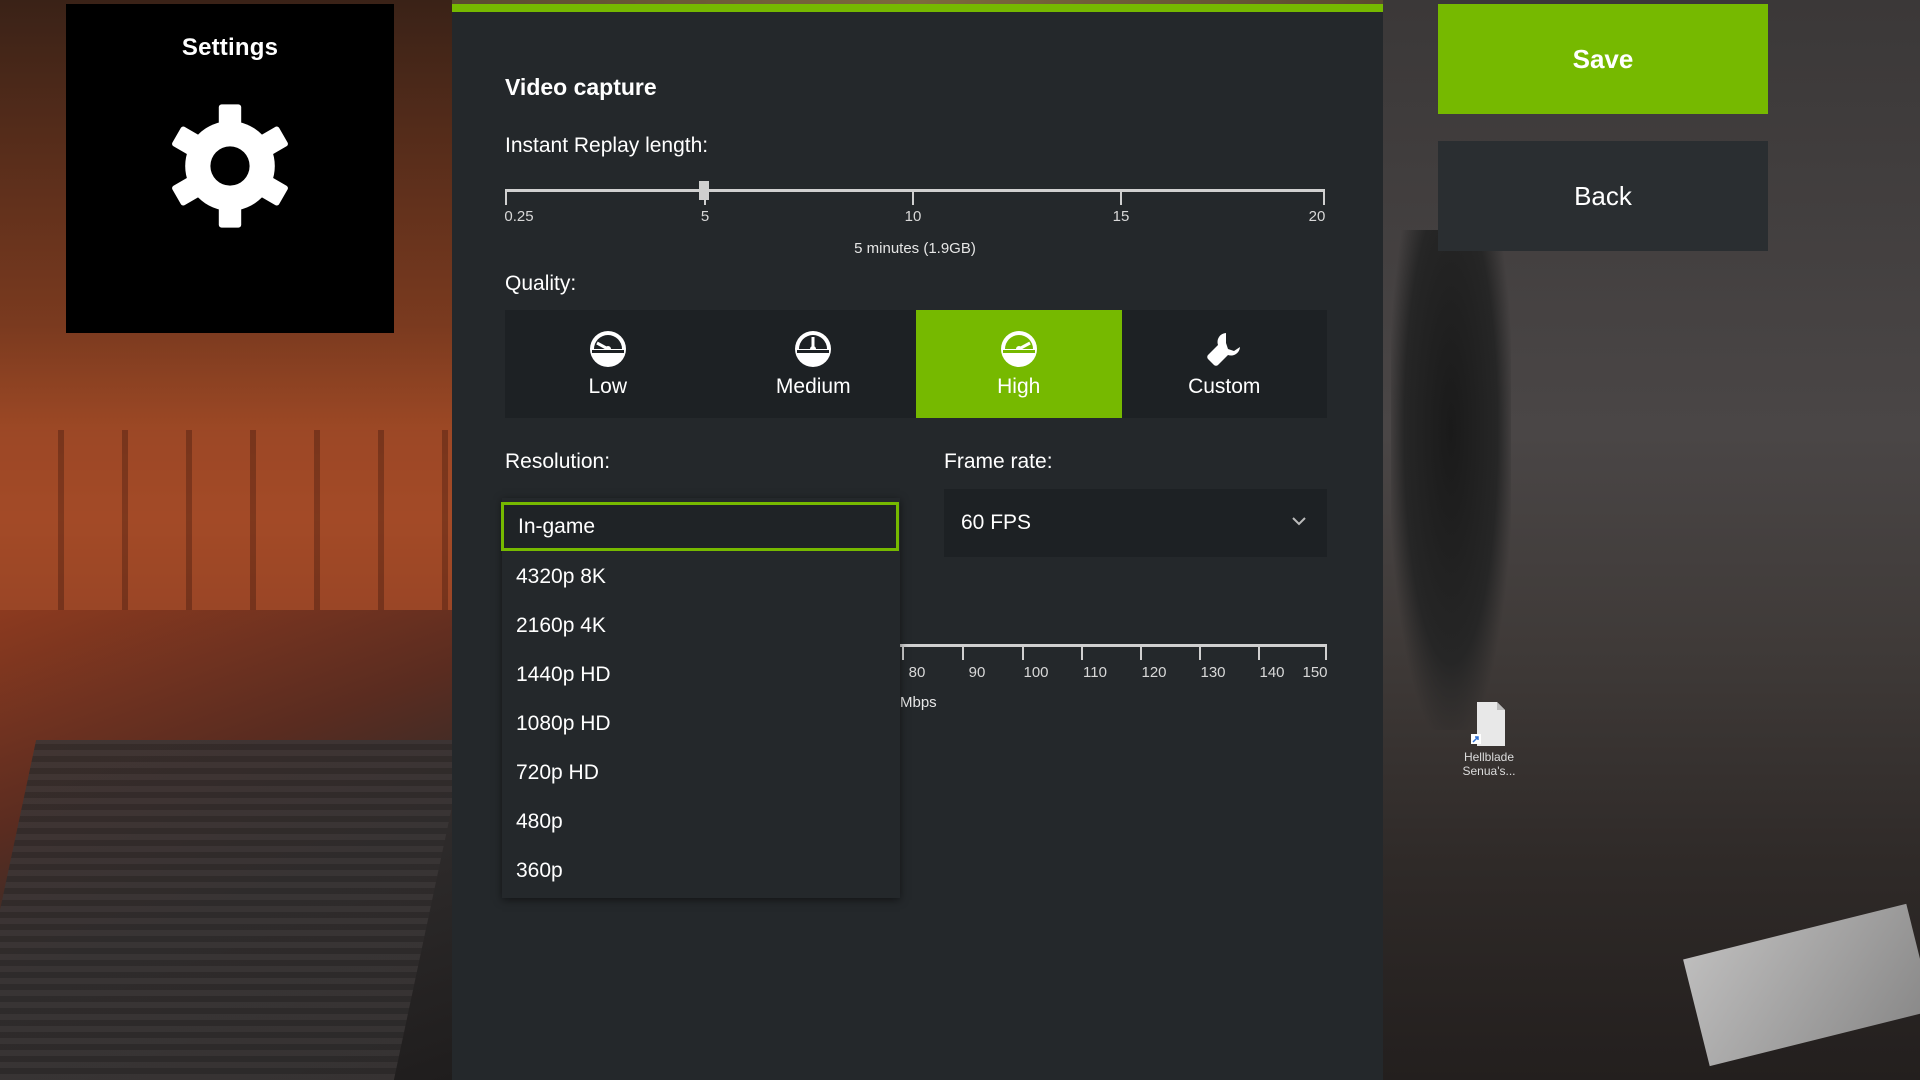  What do you see at coordinates (701, 772) in the screenshot?
I see `resolution-option: 720p HD` at bounding box center [701, 772].